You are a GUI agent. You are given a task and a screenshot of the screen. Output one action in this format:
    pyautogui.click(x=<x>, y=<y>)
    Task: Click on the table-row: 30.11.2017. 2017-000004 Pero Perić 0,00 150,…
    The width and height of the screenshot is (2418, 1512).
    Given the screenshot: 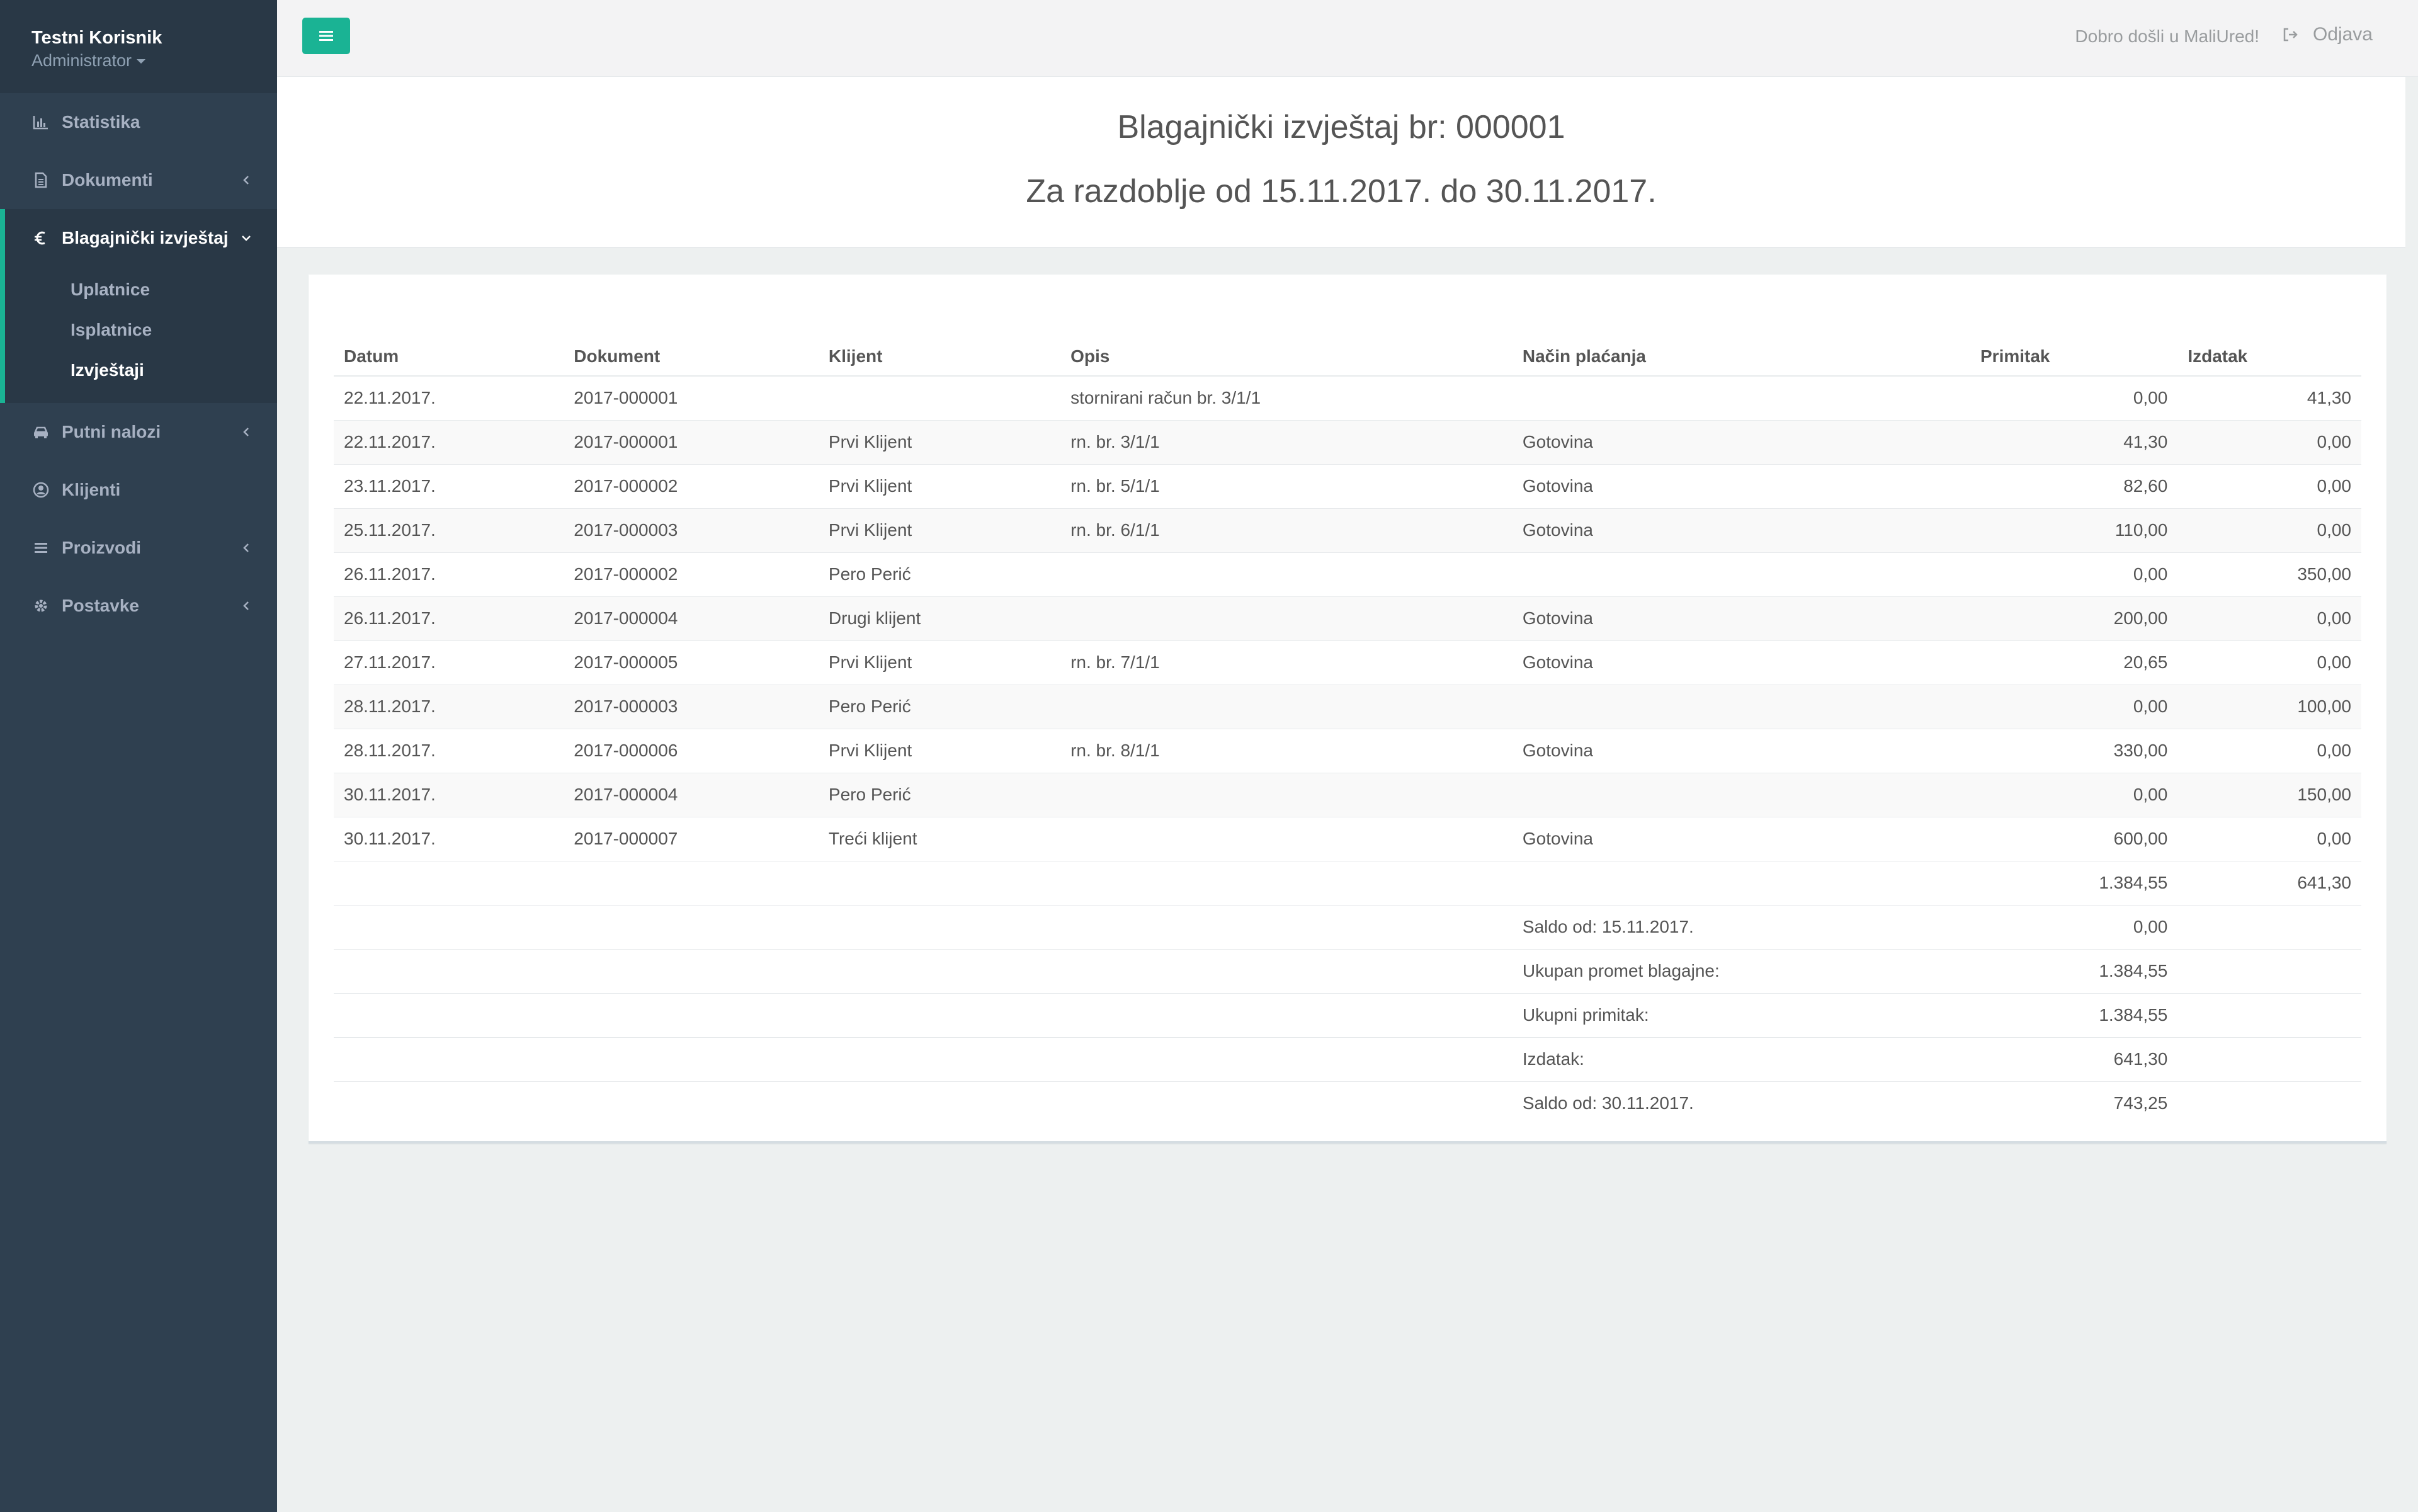 What is the action you would take?
    pyautogui.click(x=1347, y=795)
    